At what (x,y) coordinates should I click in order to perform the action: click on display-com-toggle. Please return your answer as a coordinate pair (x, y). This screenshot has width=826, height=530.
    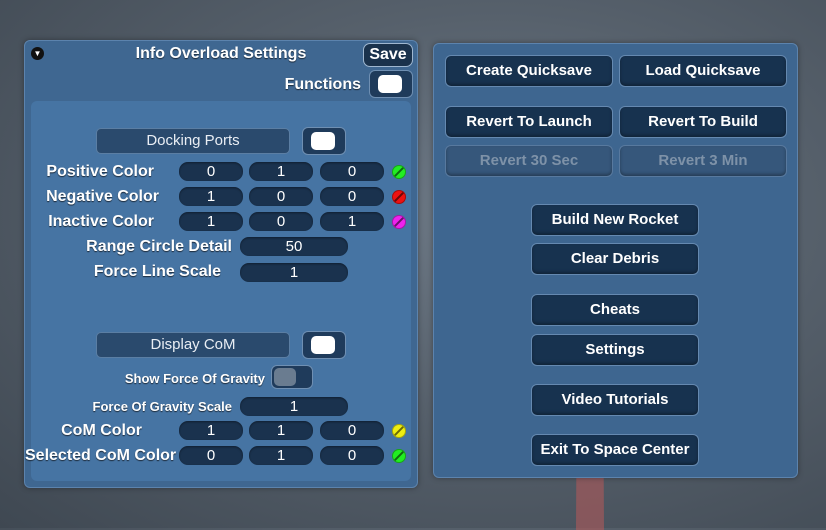
    Looking at the image, I should click on (324, 345).